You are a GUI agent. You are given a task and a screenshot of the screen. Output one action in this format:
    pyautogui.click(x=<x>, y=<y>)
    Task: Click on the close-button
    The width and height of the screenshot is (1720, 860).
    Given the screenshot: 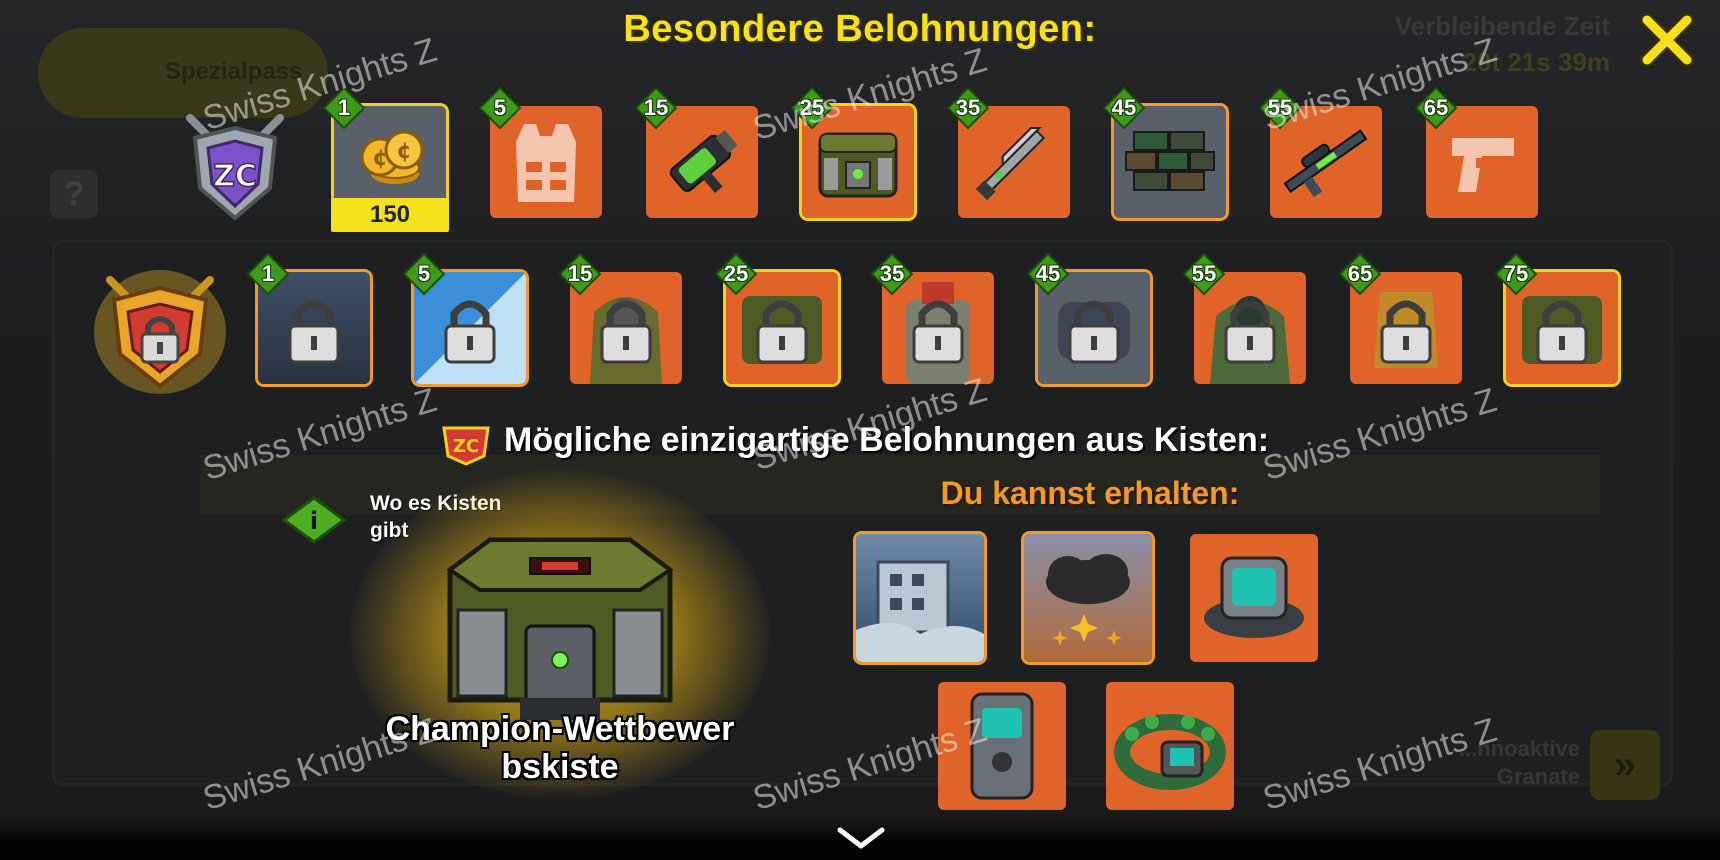 What is the action you would take?
    pyautogui.click(x=1667, y=40)
    